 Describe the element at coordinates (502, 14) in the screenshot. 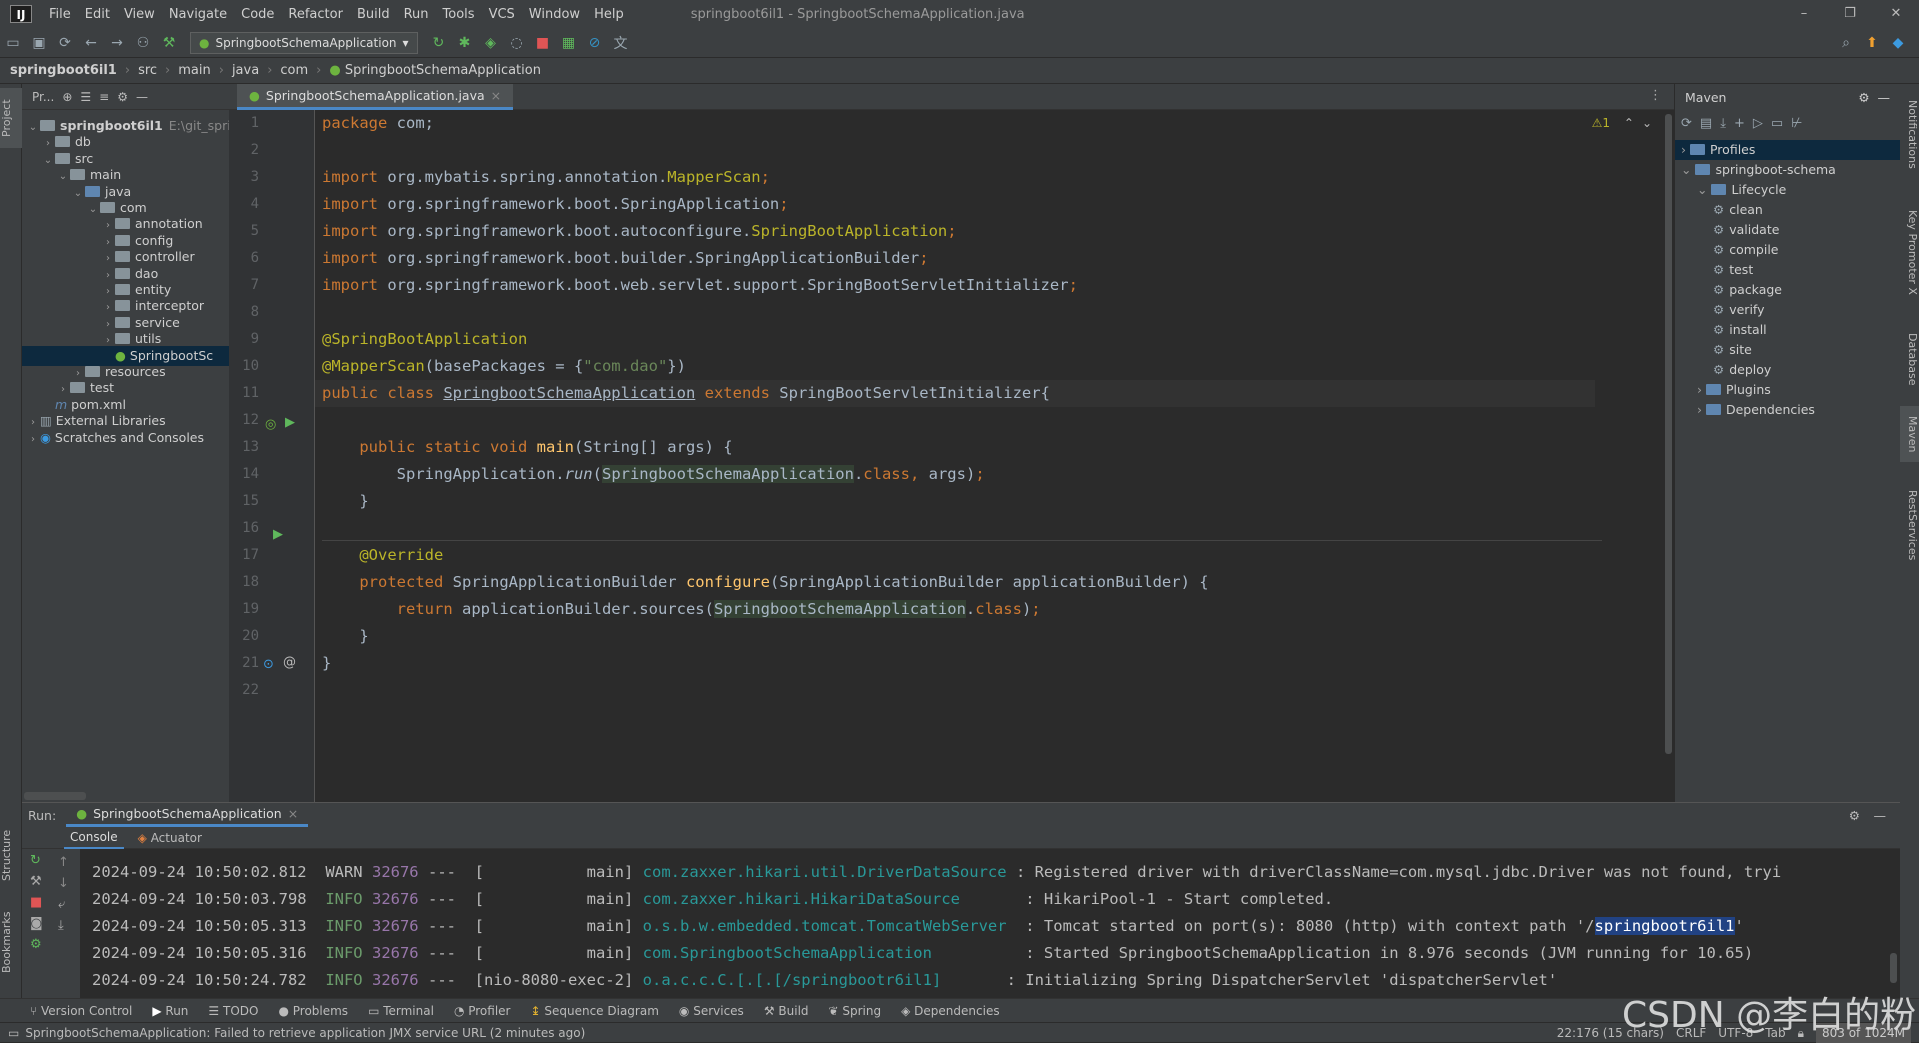

I see `menu-vcs: VCS` at that location.